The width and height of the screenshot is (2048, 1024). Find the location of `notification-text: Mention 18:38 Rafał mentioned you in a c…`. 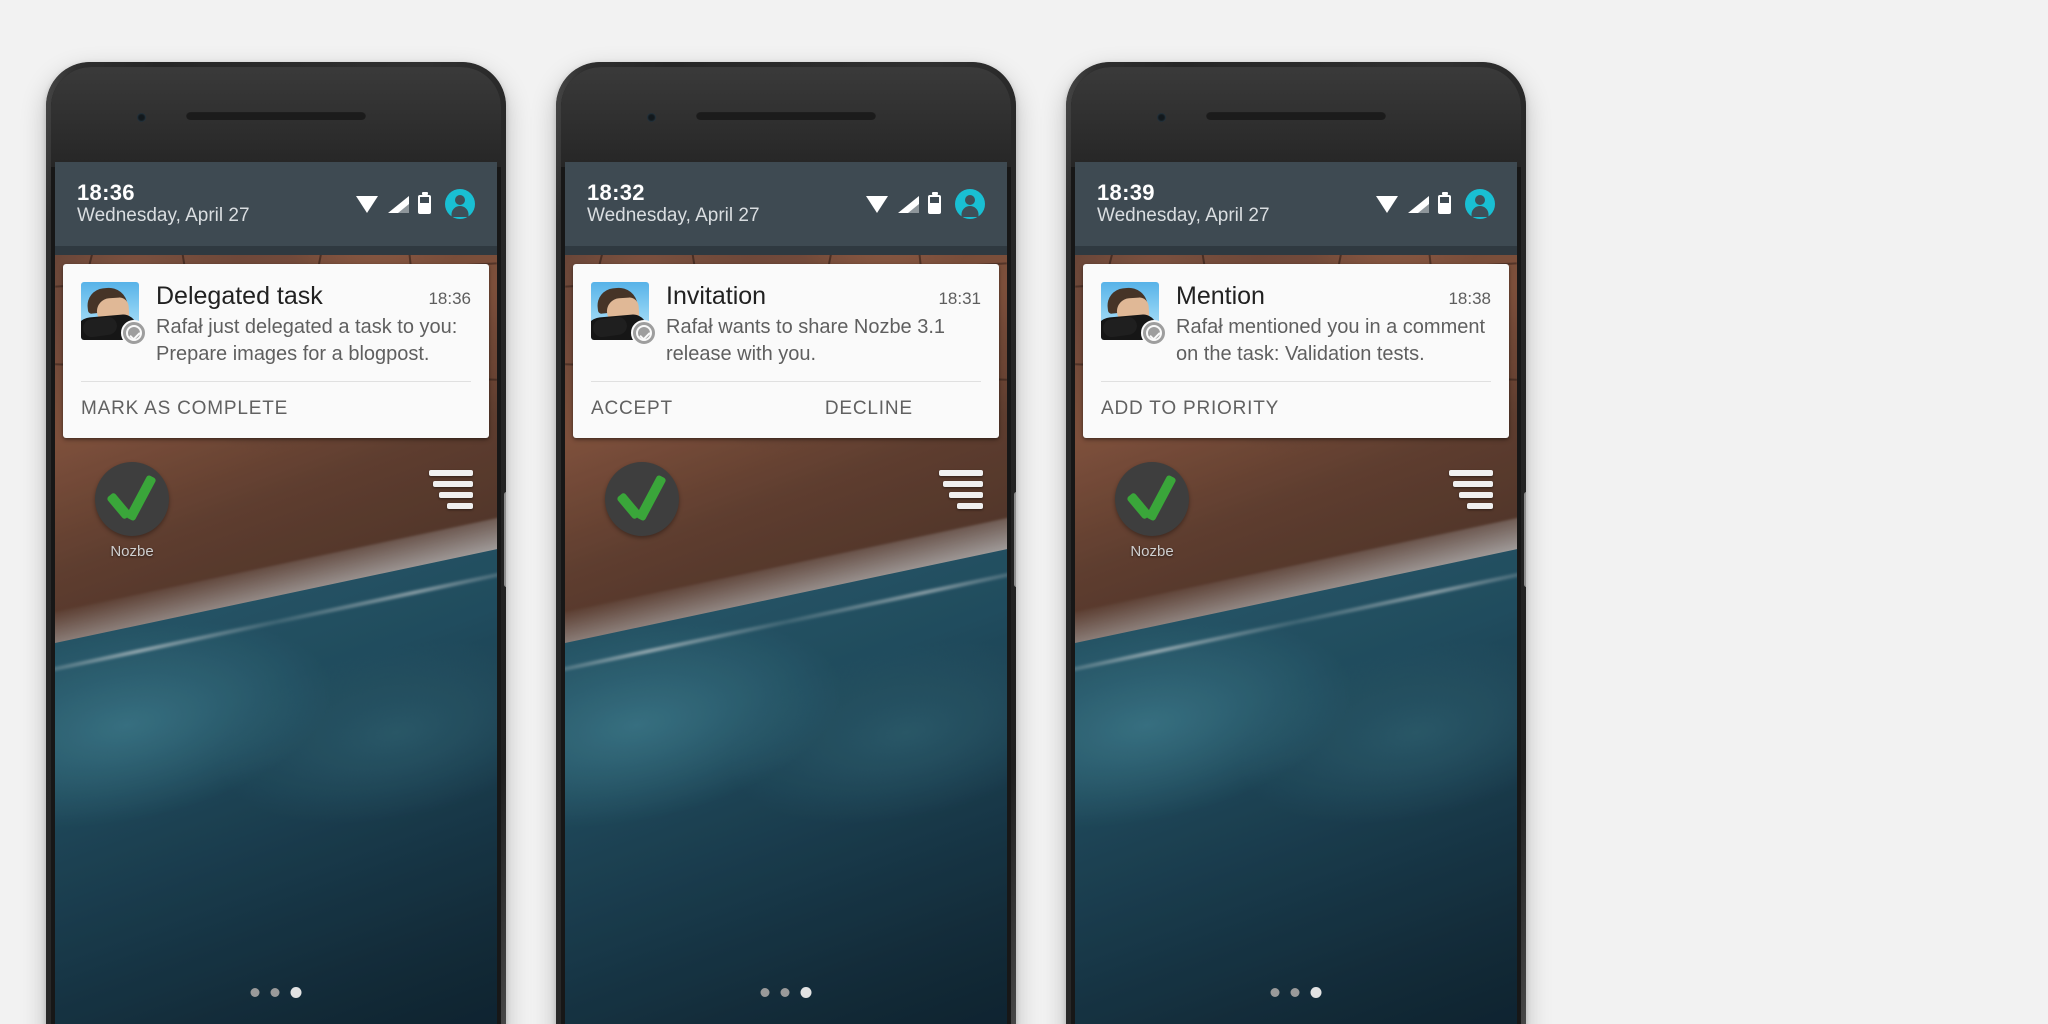

notification-text: Mention 18:38 Rafał mentioned you in a c… is located at coordinates (1333, 324).